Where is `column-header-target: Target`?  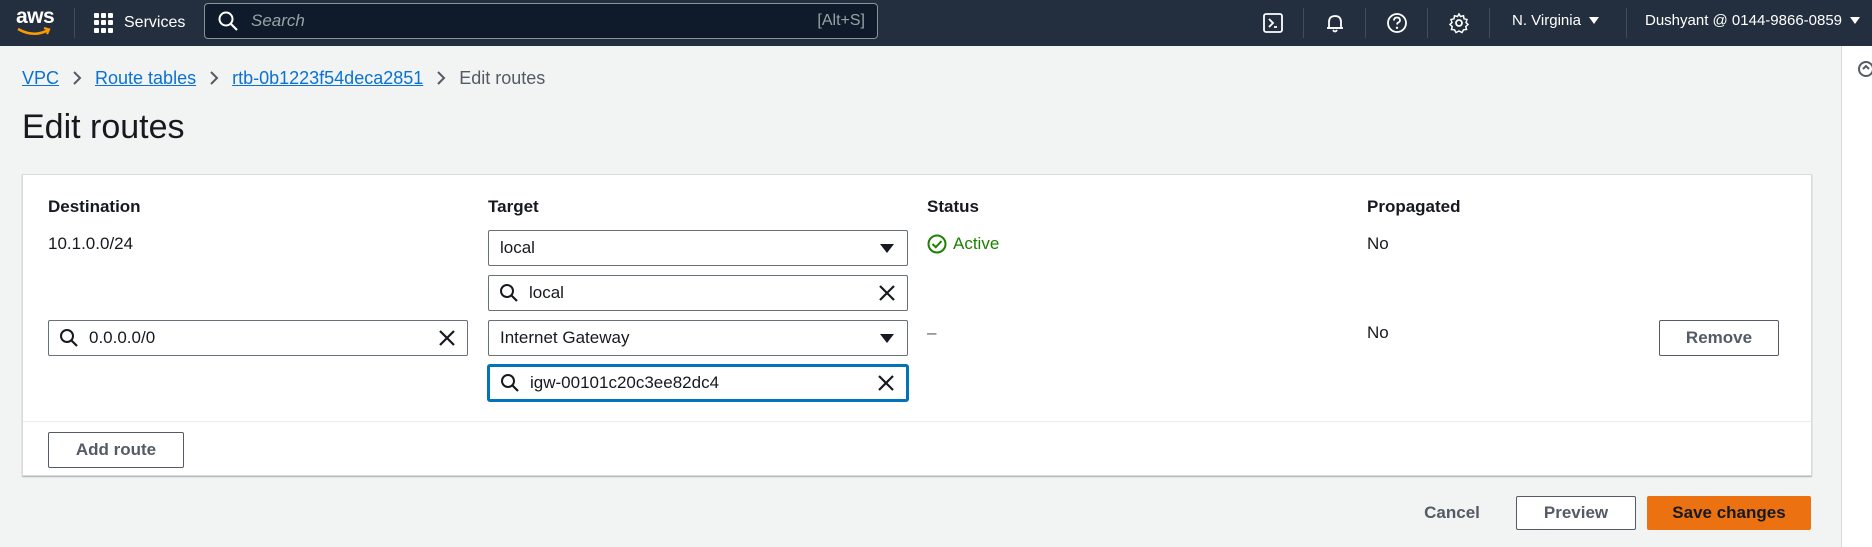 column-header-target: Target is located at coordinates (513, 206).